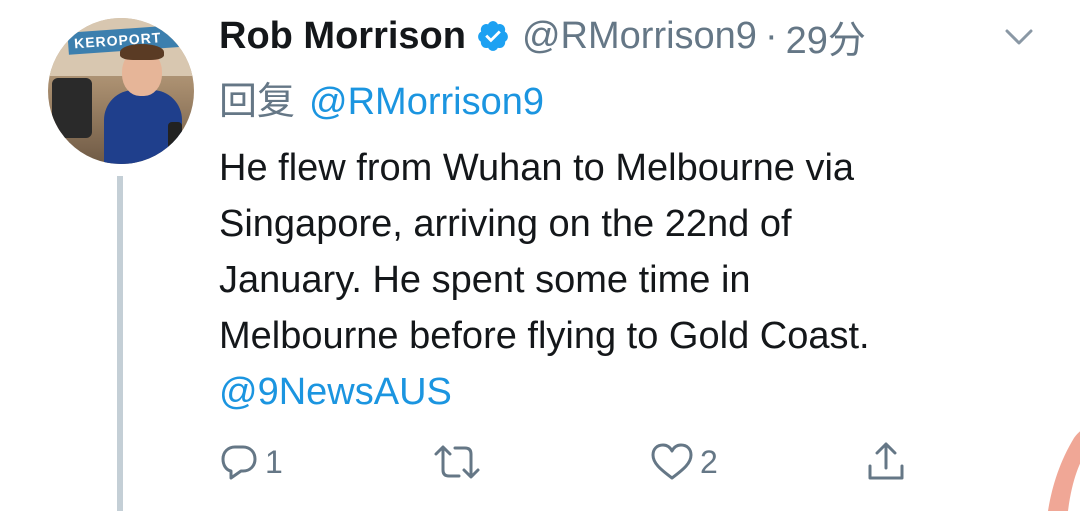  Describe the element at coordinates (709, 461) in the screenshot. I see `like-count: 2` at that location.